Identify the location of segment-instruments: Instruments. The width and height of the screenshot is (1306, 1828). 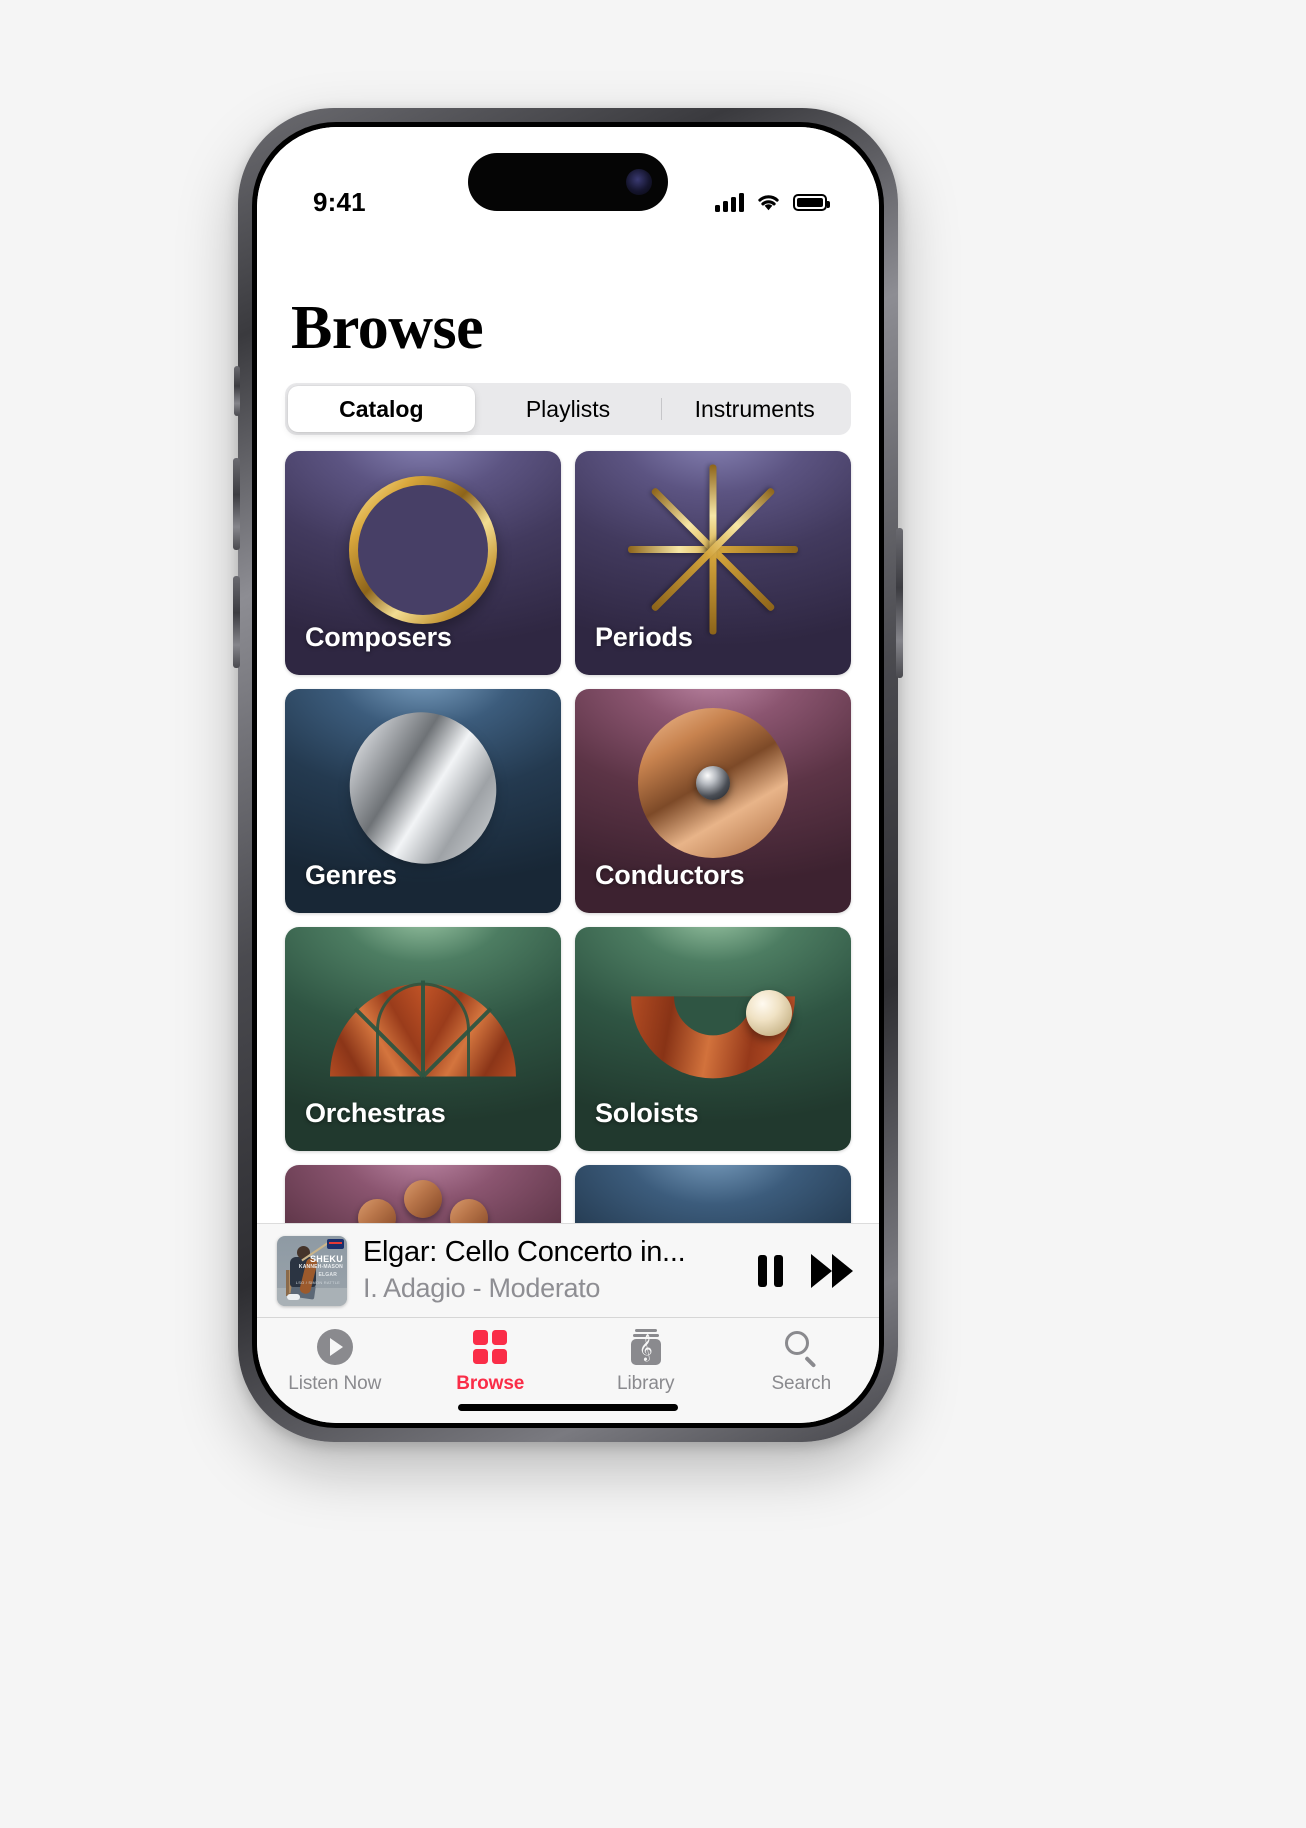
(754, 409).